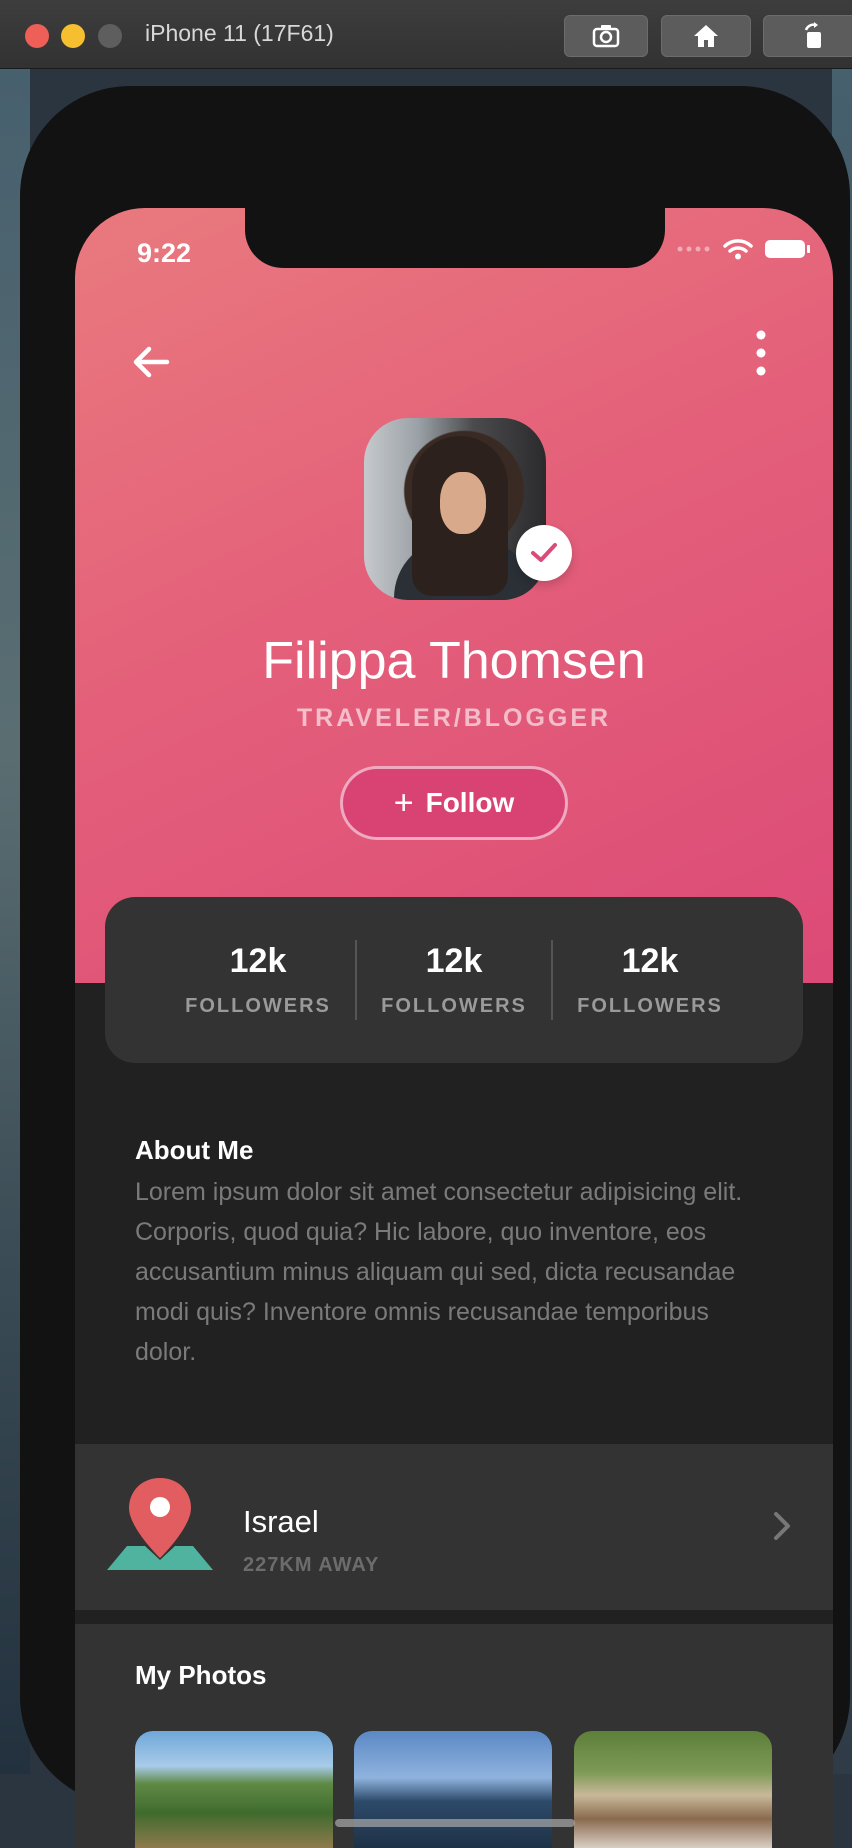 The image size is (852, 1848). I want to click on wifi-icon, so click(738, 249).